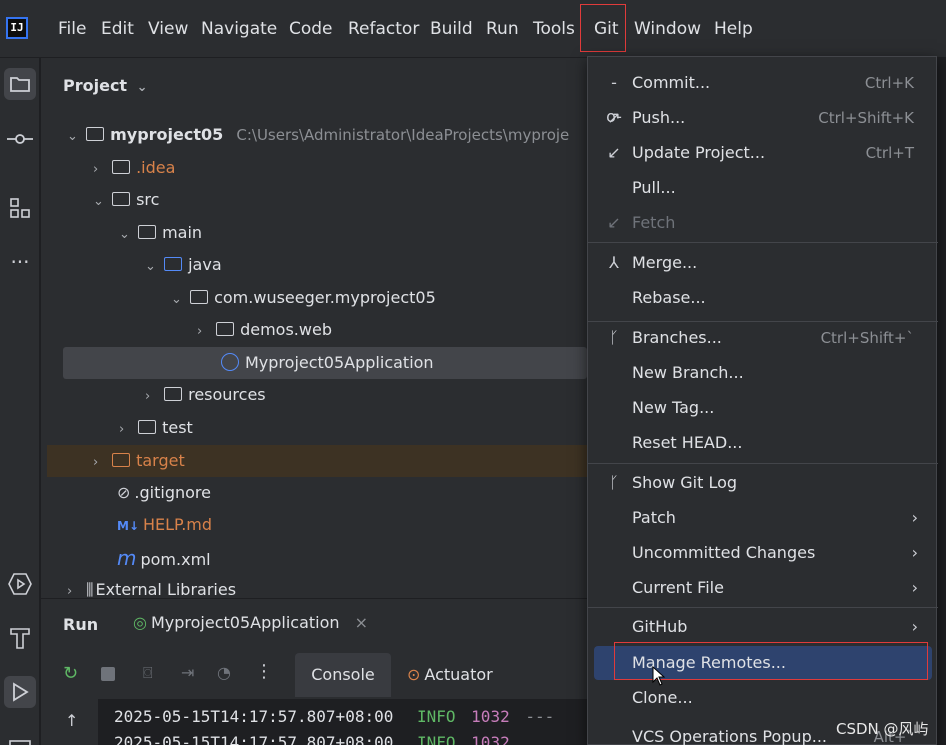  Describe the element at coordinates (763, 553) in the screenshot. I see `menu-item-uncommitted-changes: Uncommitted Changes ›` at that location.